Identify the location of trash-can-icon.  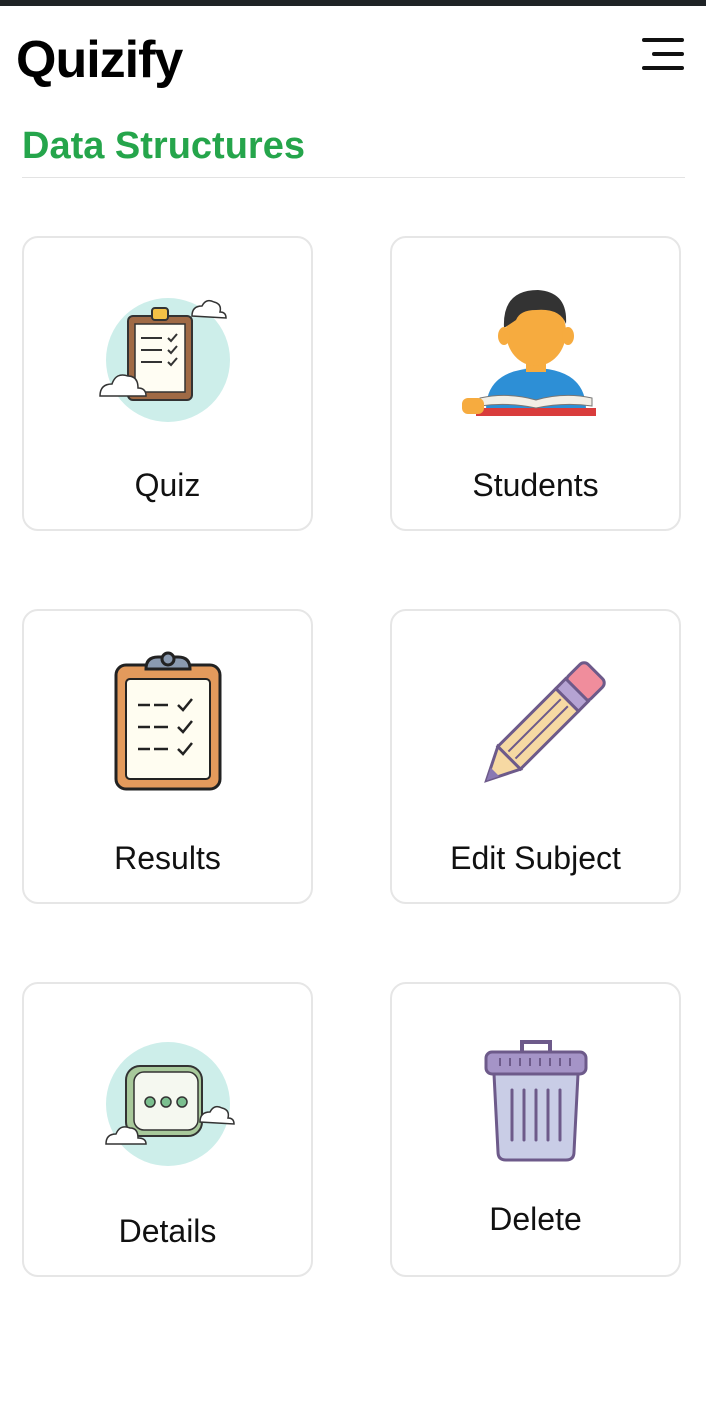
(535, 1101).